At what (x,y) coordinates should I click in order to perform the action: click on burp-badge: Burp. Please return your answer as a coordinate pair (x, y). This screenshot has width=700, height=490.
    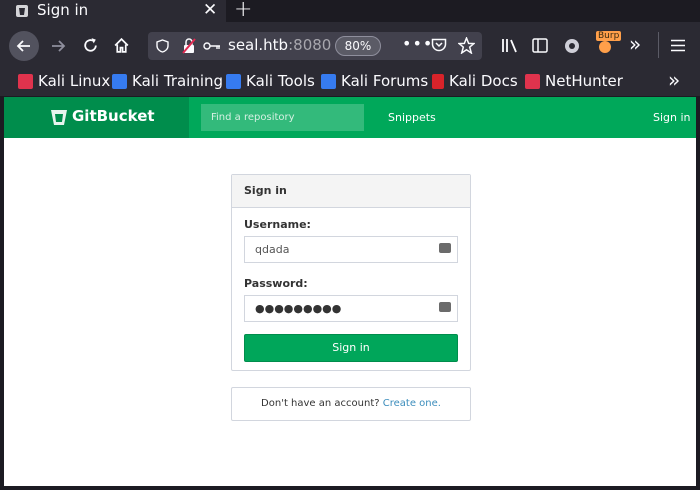
    Looking at the image, I should click on (609, 36).